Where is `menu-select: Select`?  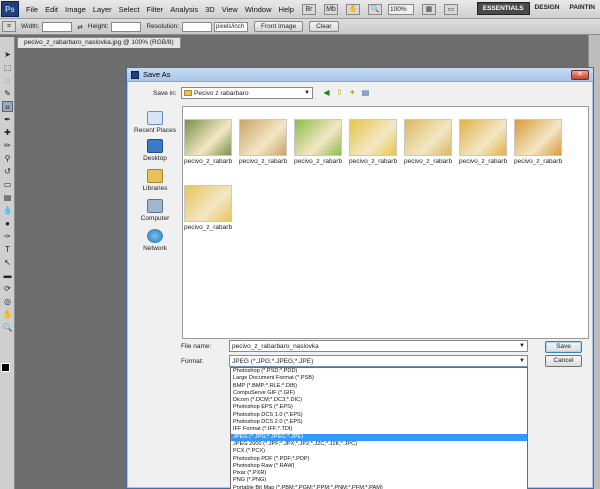 menu-select: Select is located at coordinates (129, 9).